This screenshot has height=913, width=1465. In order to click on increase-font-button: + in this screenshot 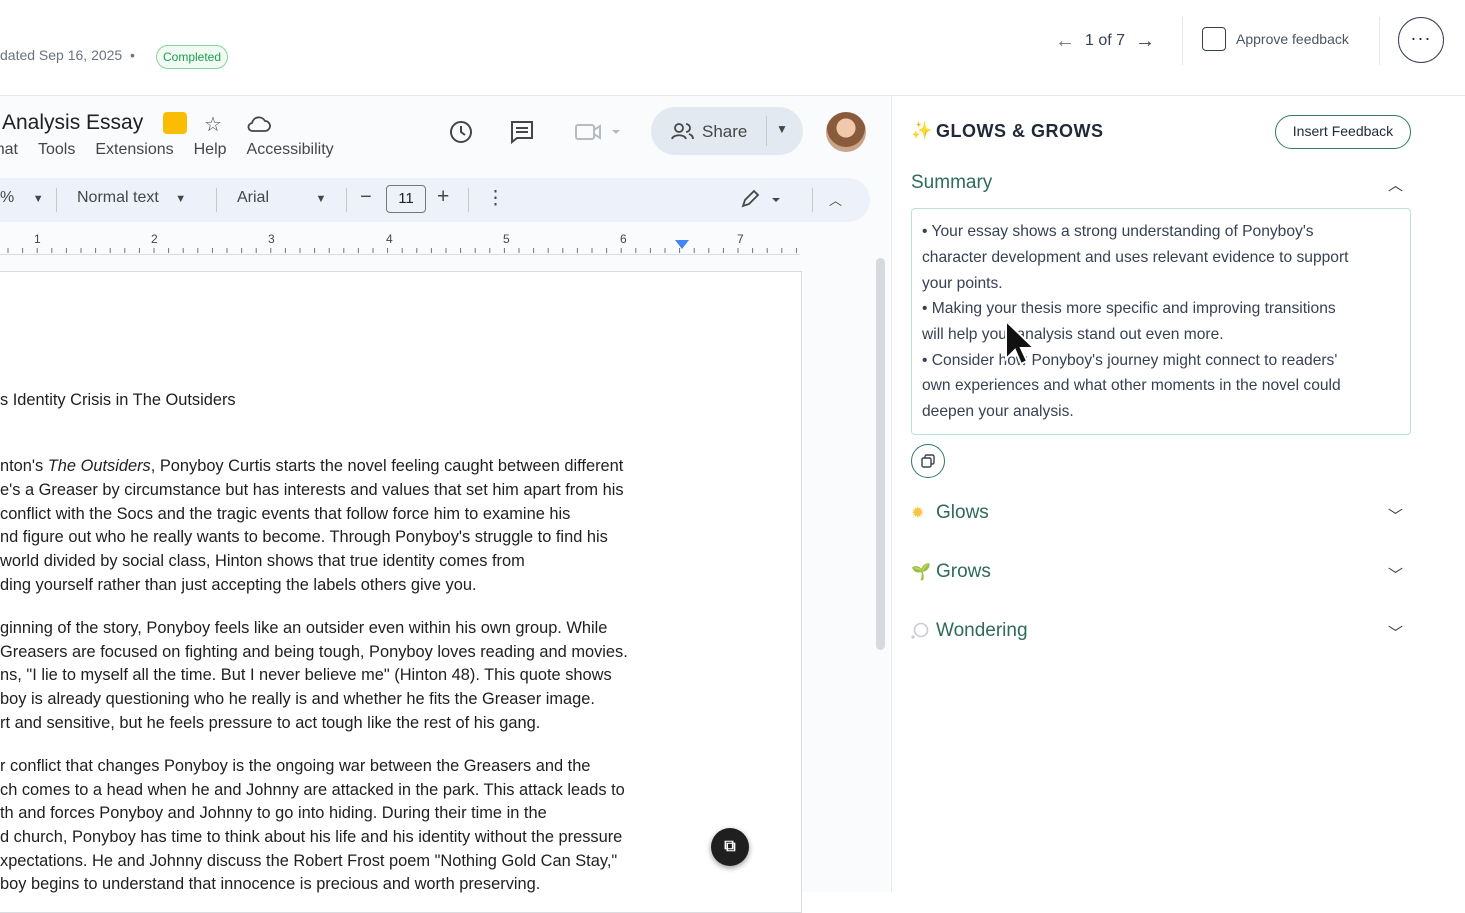, I will do `click(443, 197)`.